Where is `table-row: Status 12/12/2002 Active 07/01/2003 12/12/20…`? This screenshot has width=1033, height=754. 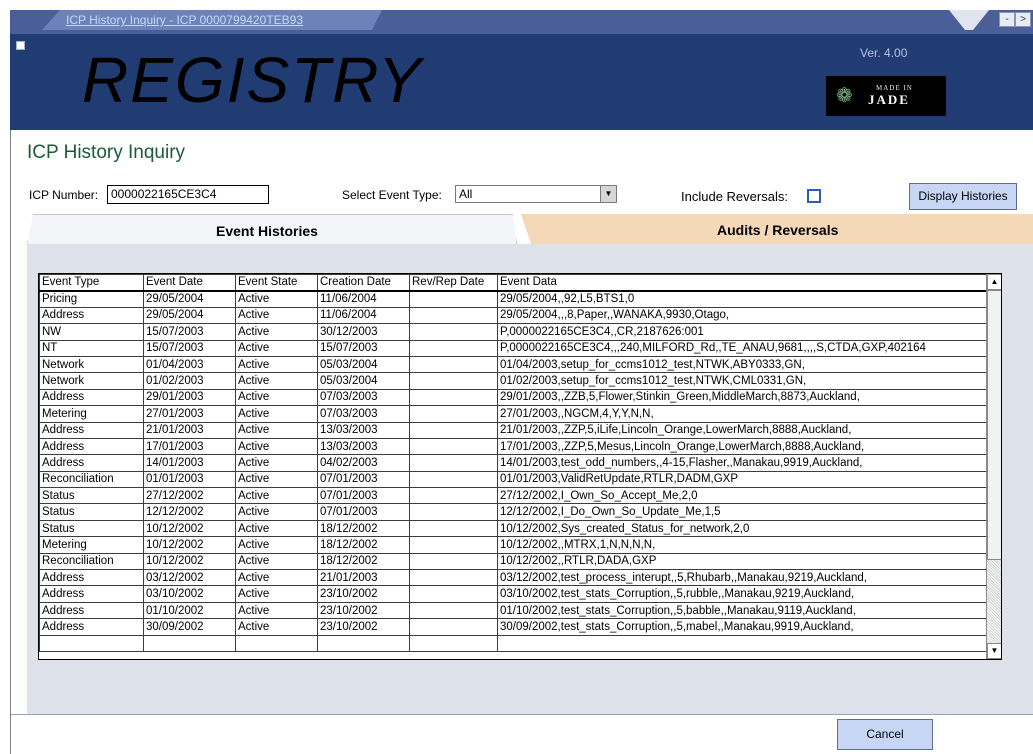
table-row: Status 12/12/2002 Active 07/01/2003 12/12/20… is located at coordinates (513, 512).